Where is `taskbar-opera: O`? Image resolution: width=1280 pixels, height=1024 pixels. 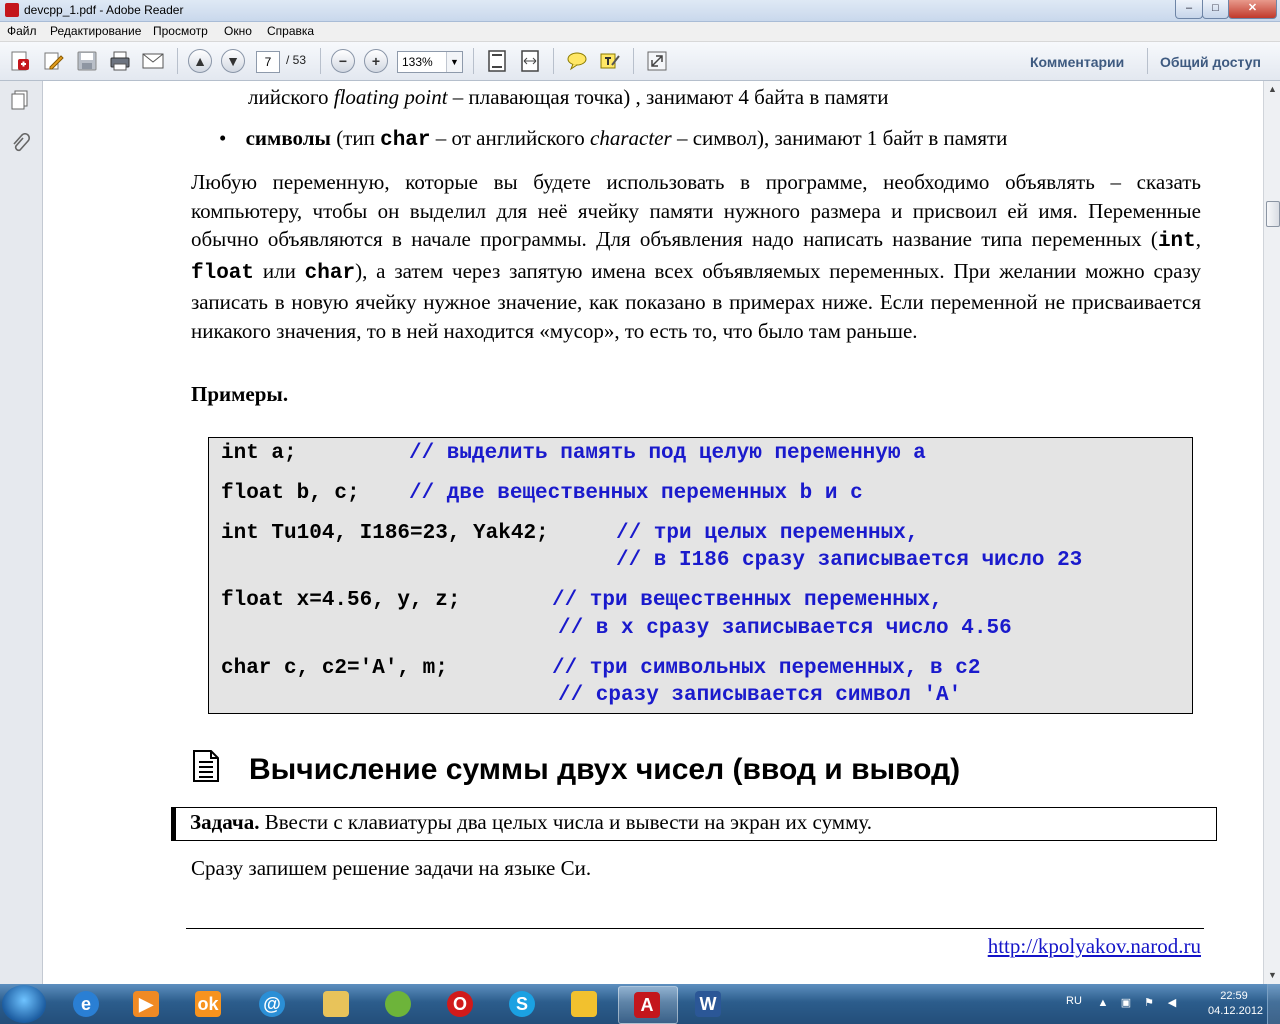
taskbar-opera: O is located at coordinates (461, 1004).